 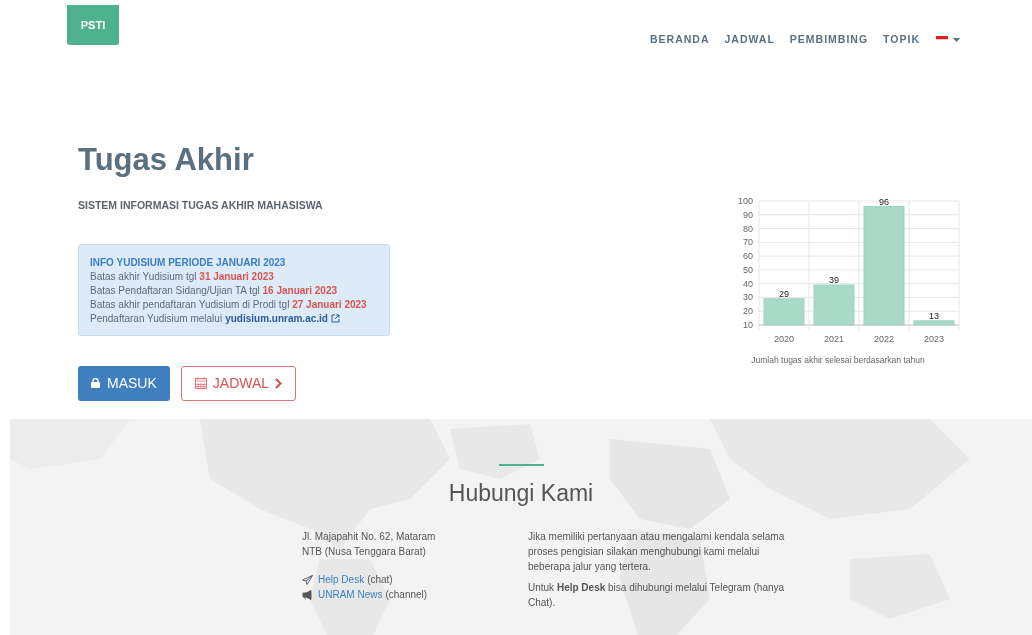 What do you see at coordinates (406, 595) in the screenshot?
I see `link-note: (channel)` at bounding box center [406, 595].